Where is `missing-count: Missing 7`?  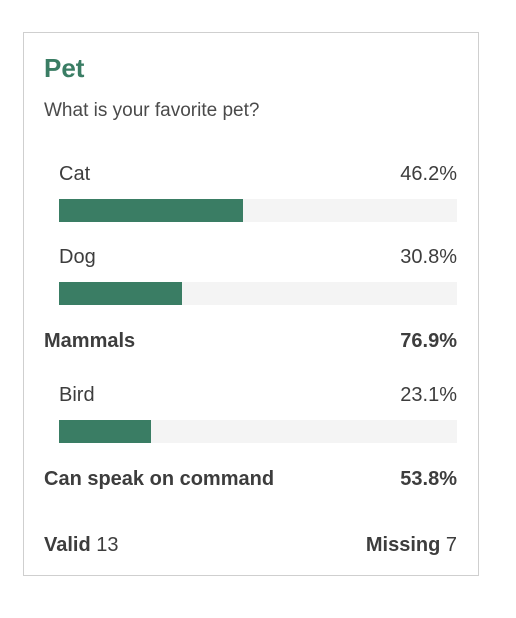
missing-count: Missing 7 is located at coordinates (411, 545).